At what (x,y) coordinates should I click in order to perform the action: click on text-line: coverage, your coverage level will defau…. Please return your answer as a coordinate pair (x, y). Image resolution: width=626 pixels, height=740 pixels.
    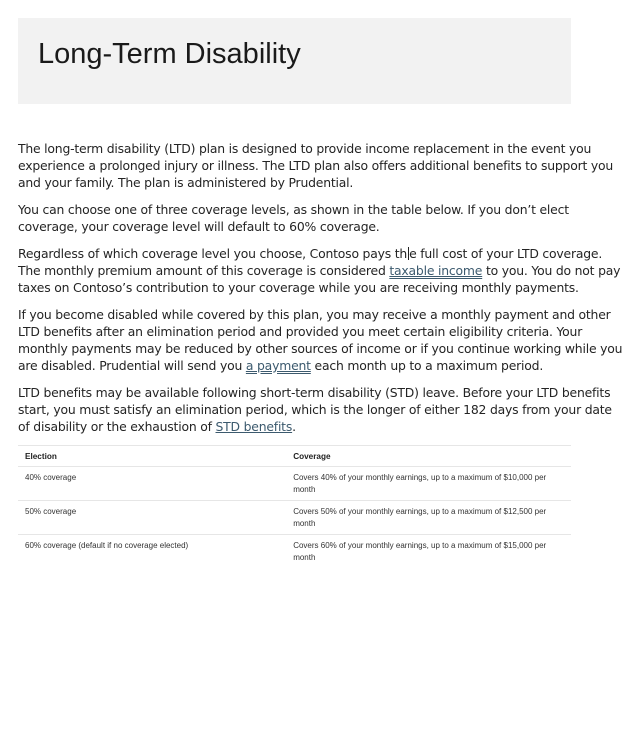
    Looking at the image, I should click on (199, 226).